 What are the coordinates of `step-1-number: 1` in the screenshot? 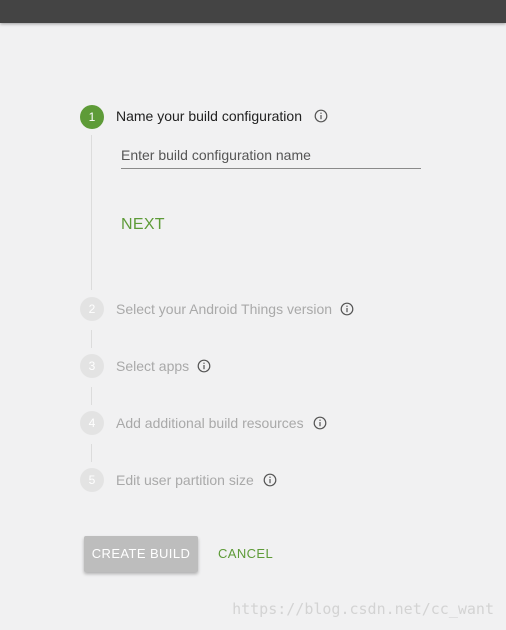 It's located at (92, 117).